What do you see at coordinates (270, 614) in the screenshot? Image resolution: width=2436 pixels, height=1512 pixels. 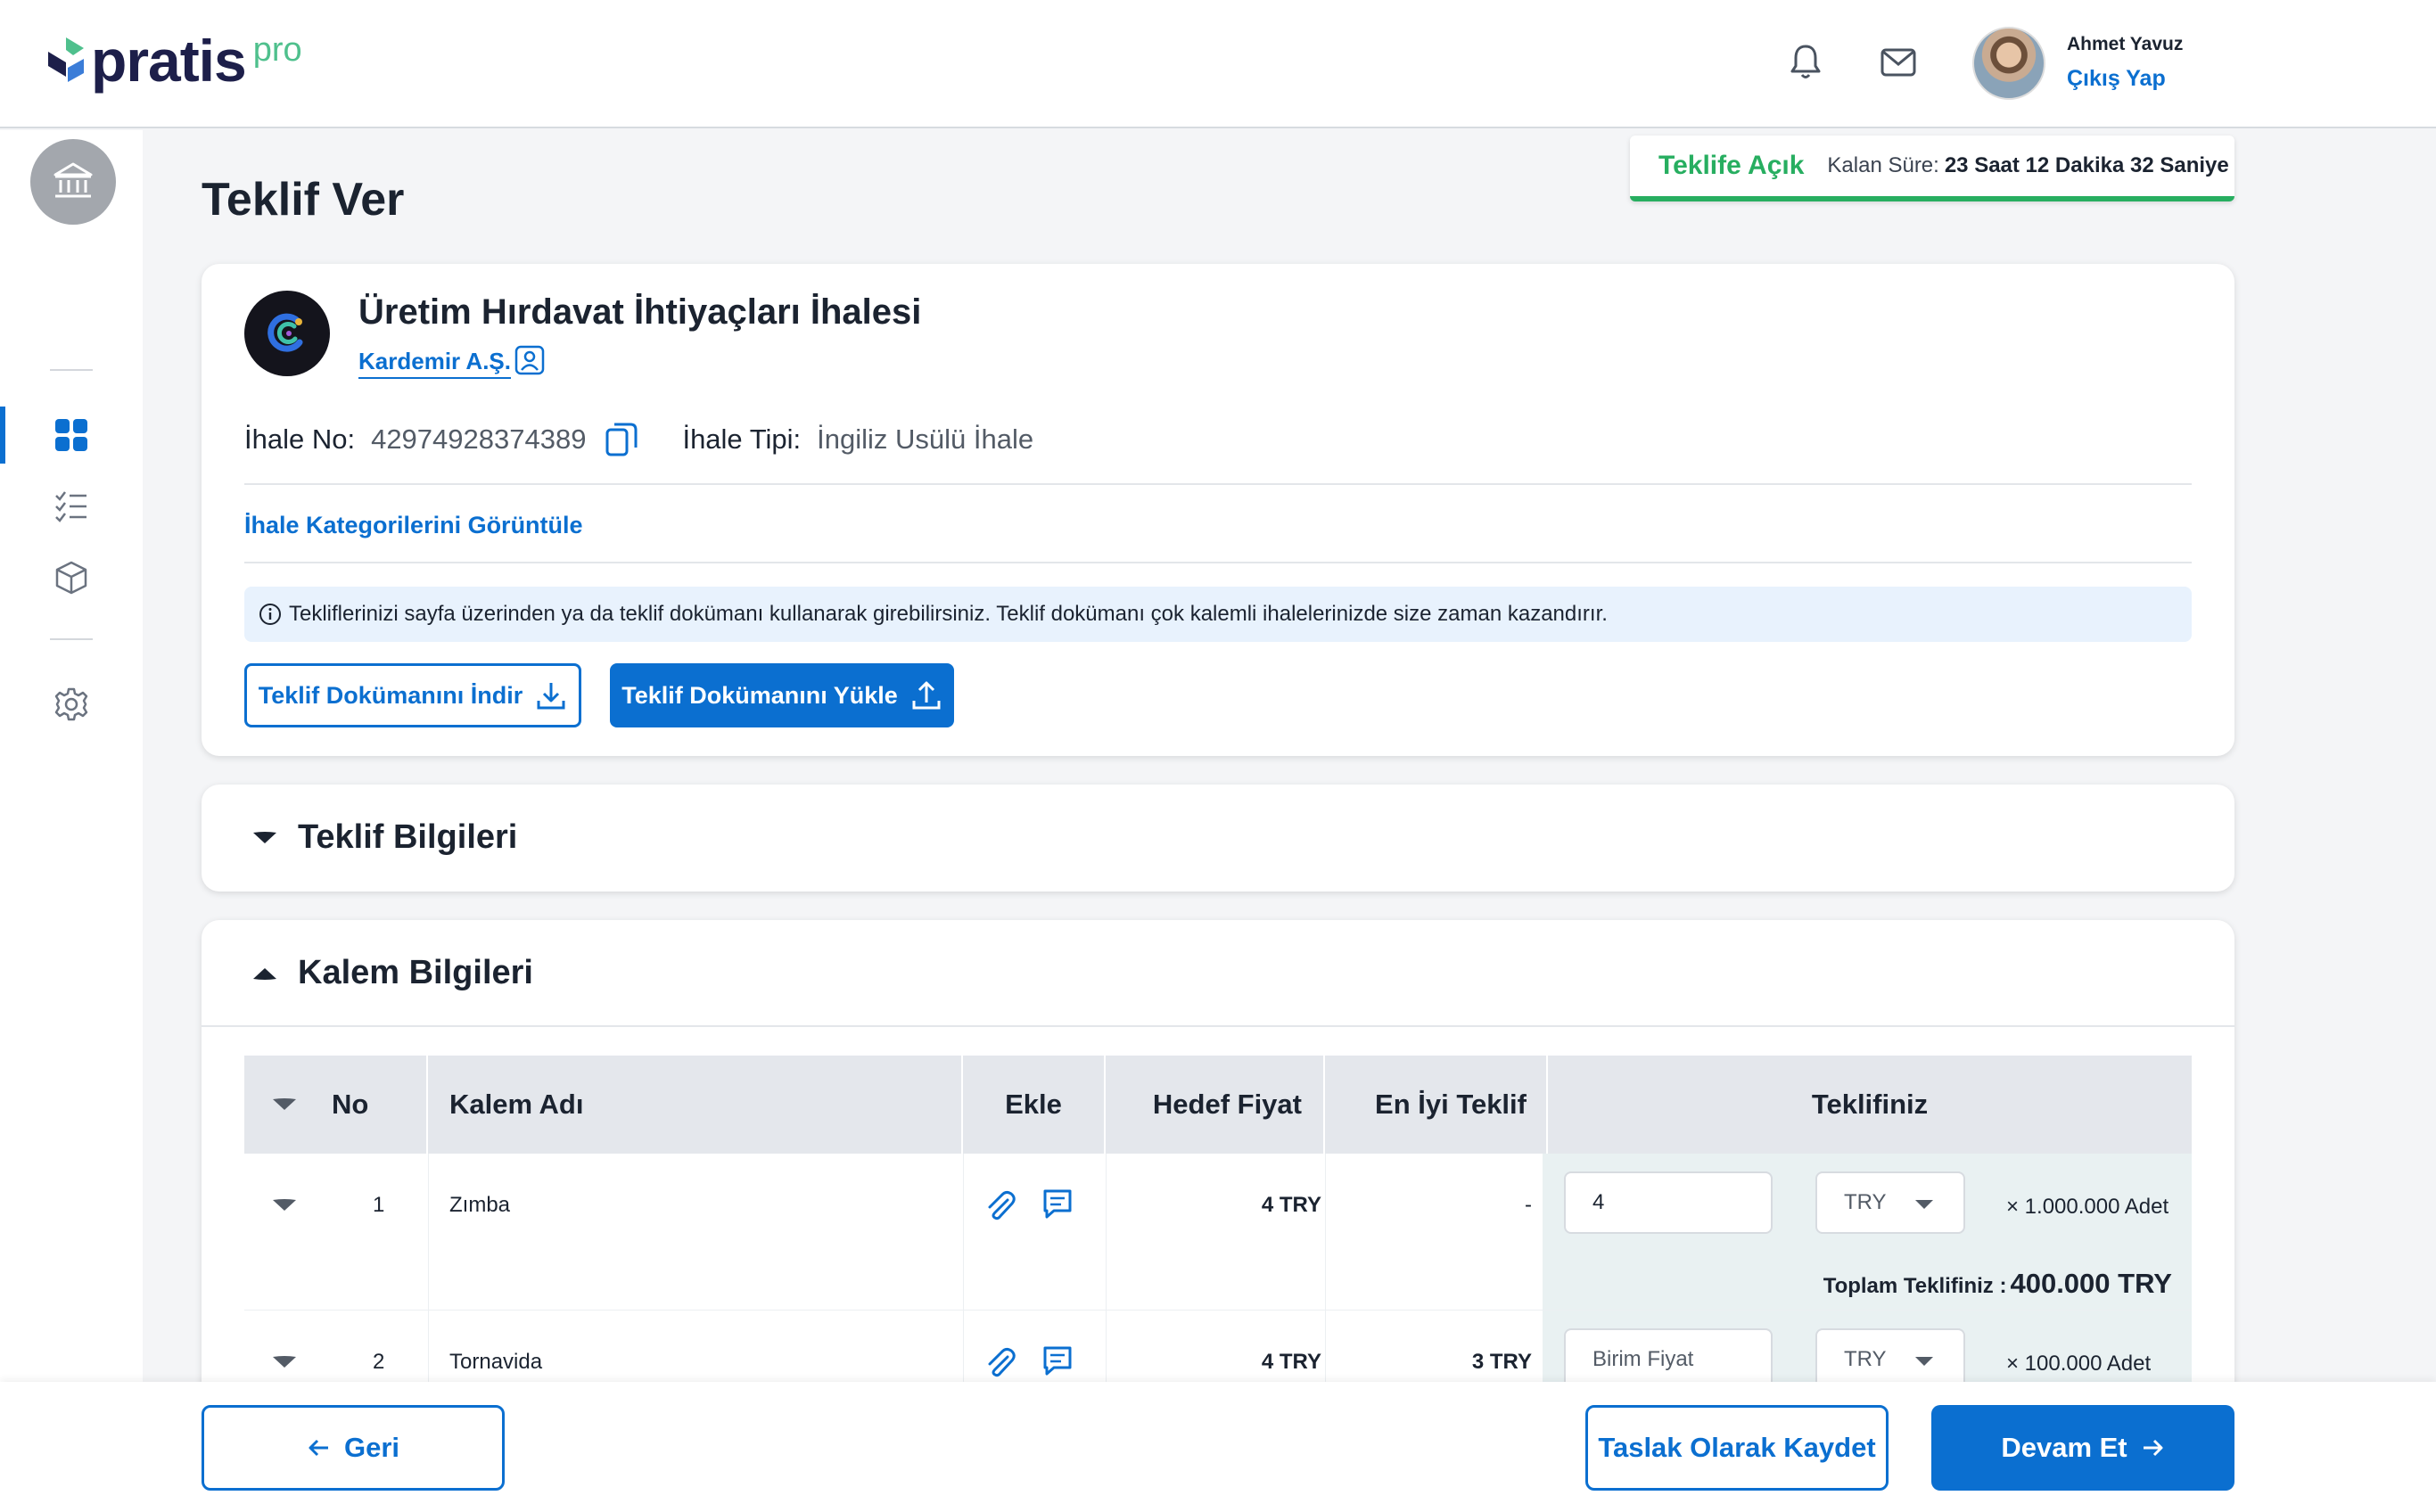 I see `info-icon` at bounding box center [270, 614].